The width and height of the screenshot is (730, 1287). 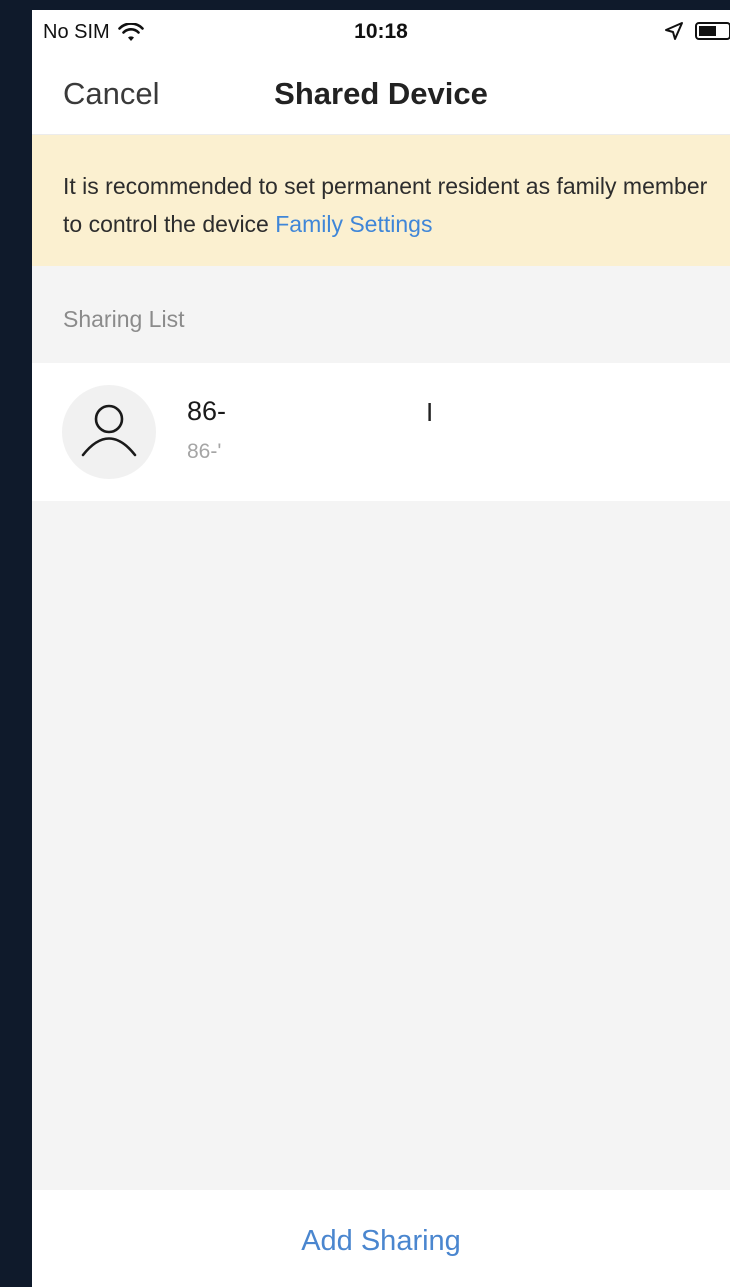 I want to click on bottom-bar: Add Sharing, so click(x=381, y=1238).